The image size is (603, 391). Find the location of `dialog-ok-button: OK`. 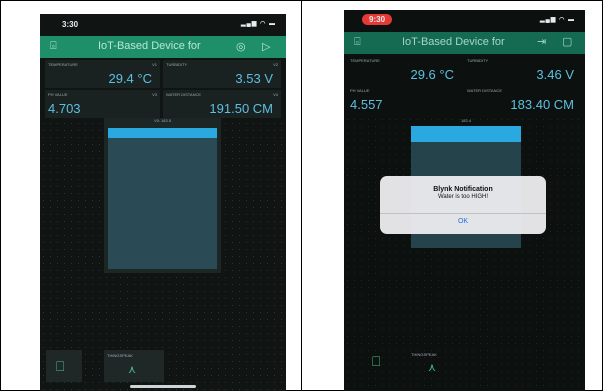

dialog-ok-button: OK is located at coordinates (463, 221).